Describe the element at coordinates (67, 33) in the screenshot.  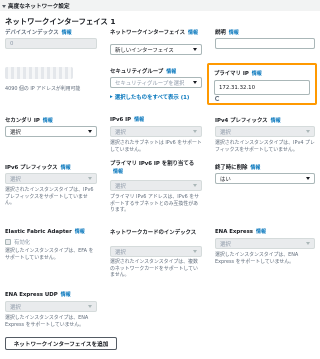
I see `device-index-info-link: 情報` at that location.